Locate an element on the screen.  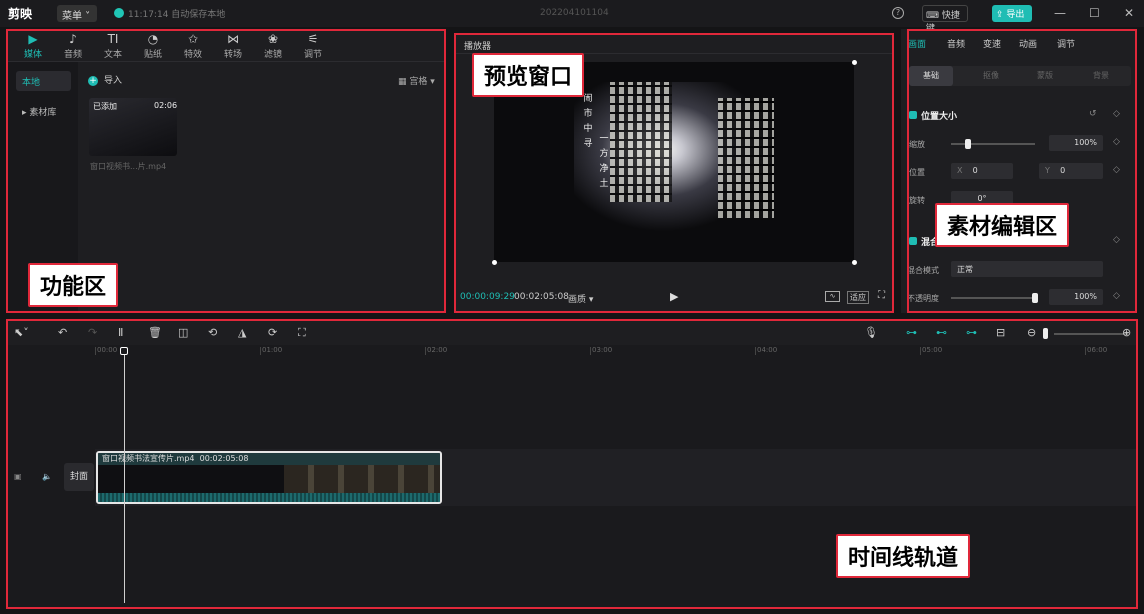
tool-label: 调节 is located at coordinates (312, 55).